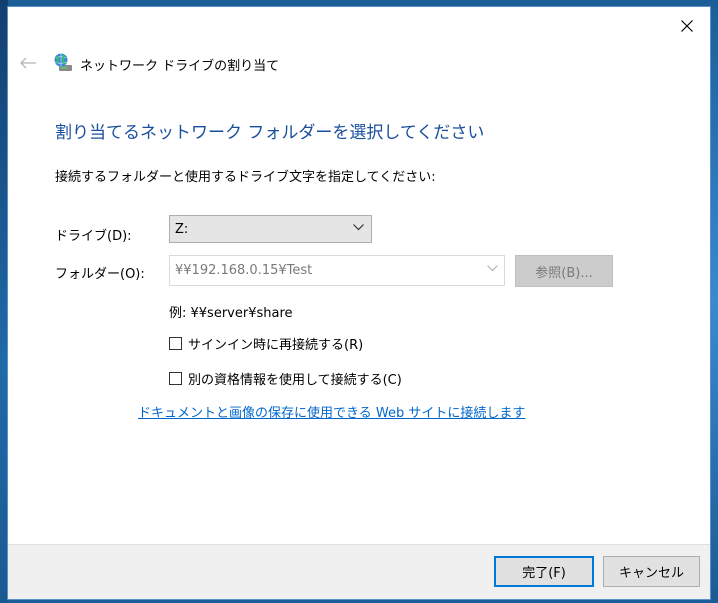 This screenshot has width=718, height=603. Describe the element at coordinates (270, 133) in the screenshot. I see `page-heading: 割り当てるネットワーク フォルダーを選択してください` at that location.